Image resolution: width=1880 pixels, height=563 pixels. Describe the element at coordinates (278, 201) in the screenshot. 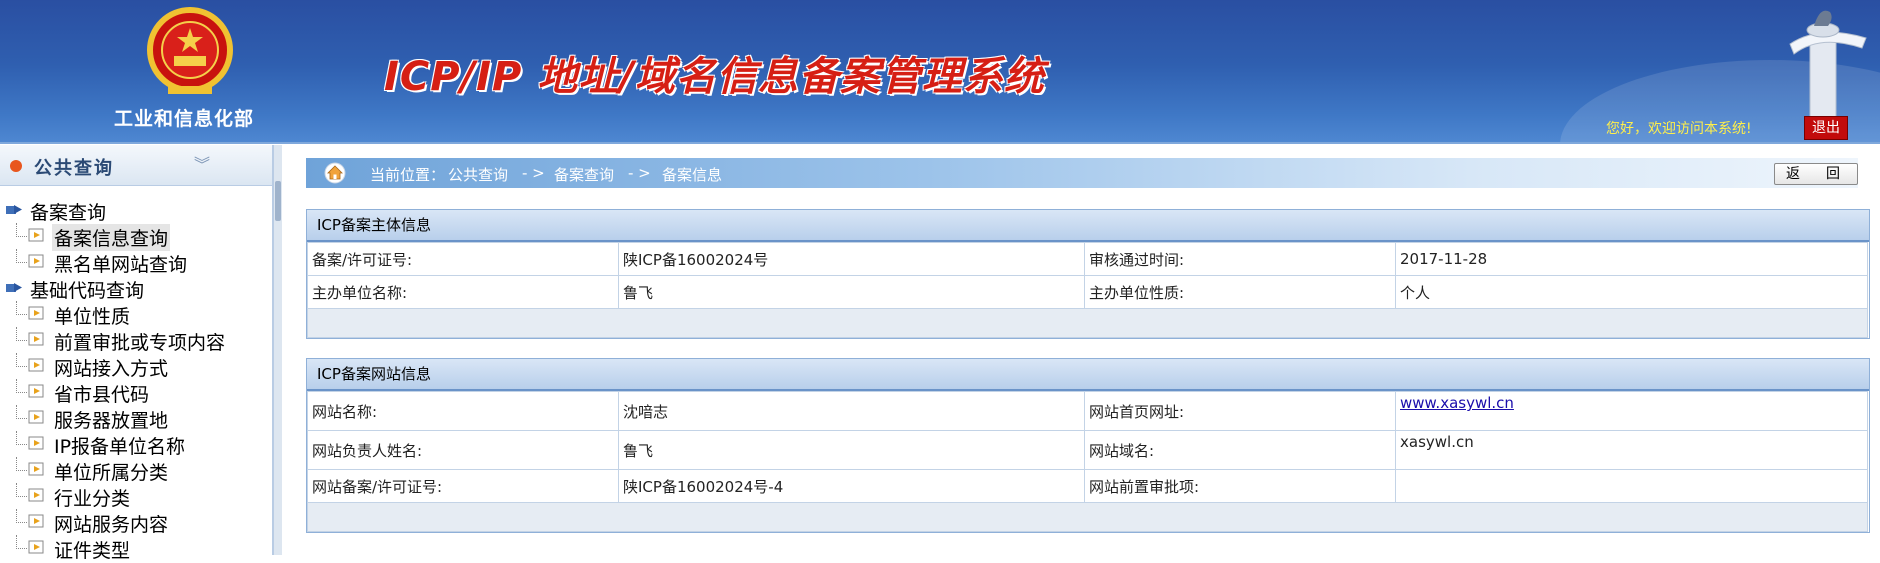

I see `splitter-handle` at that location.